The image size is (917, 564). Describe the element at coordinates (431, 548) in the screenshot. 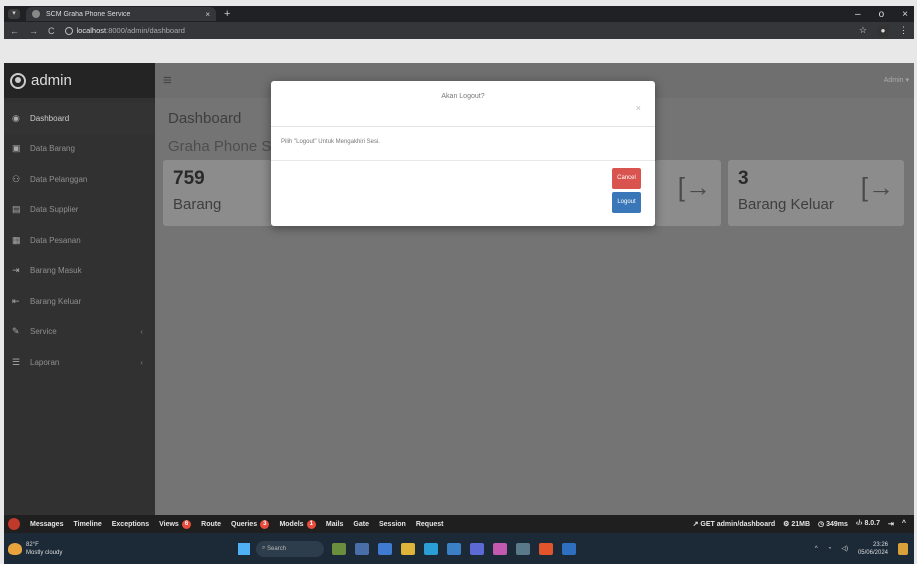

I see `edge-icon` at that location.